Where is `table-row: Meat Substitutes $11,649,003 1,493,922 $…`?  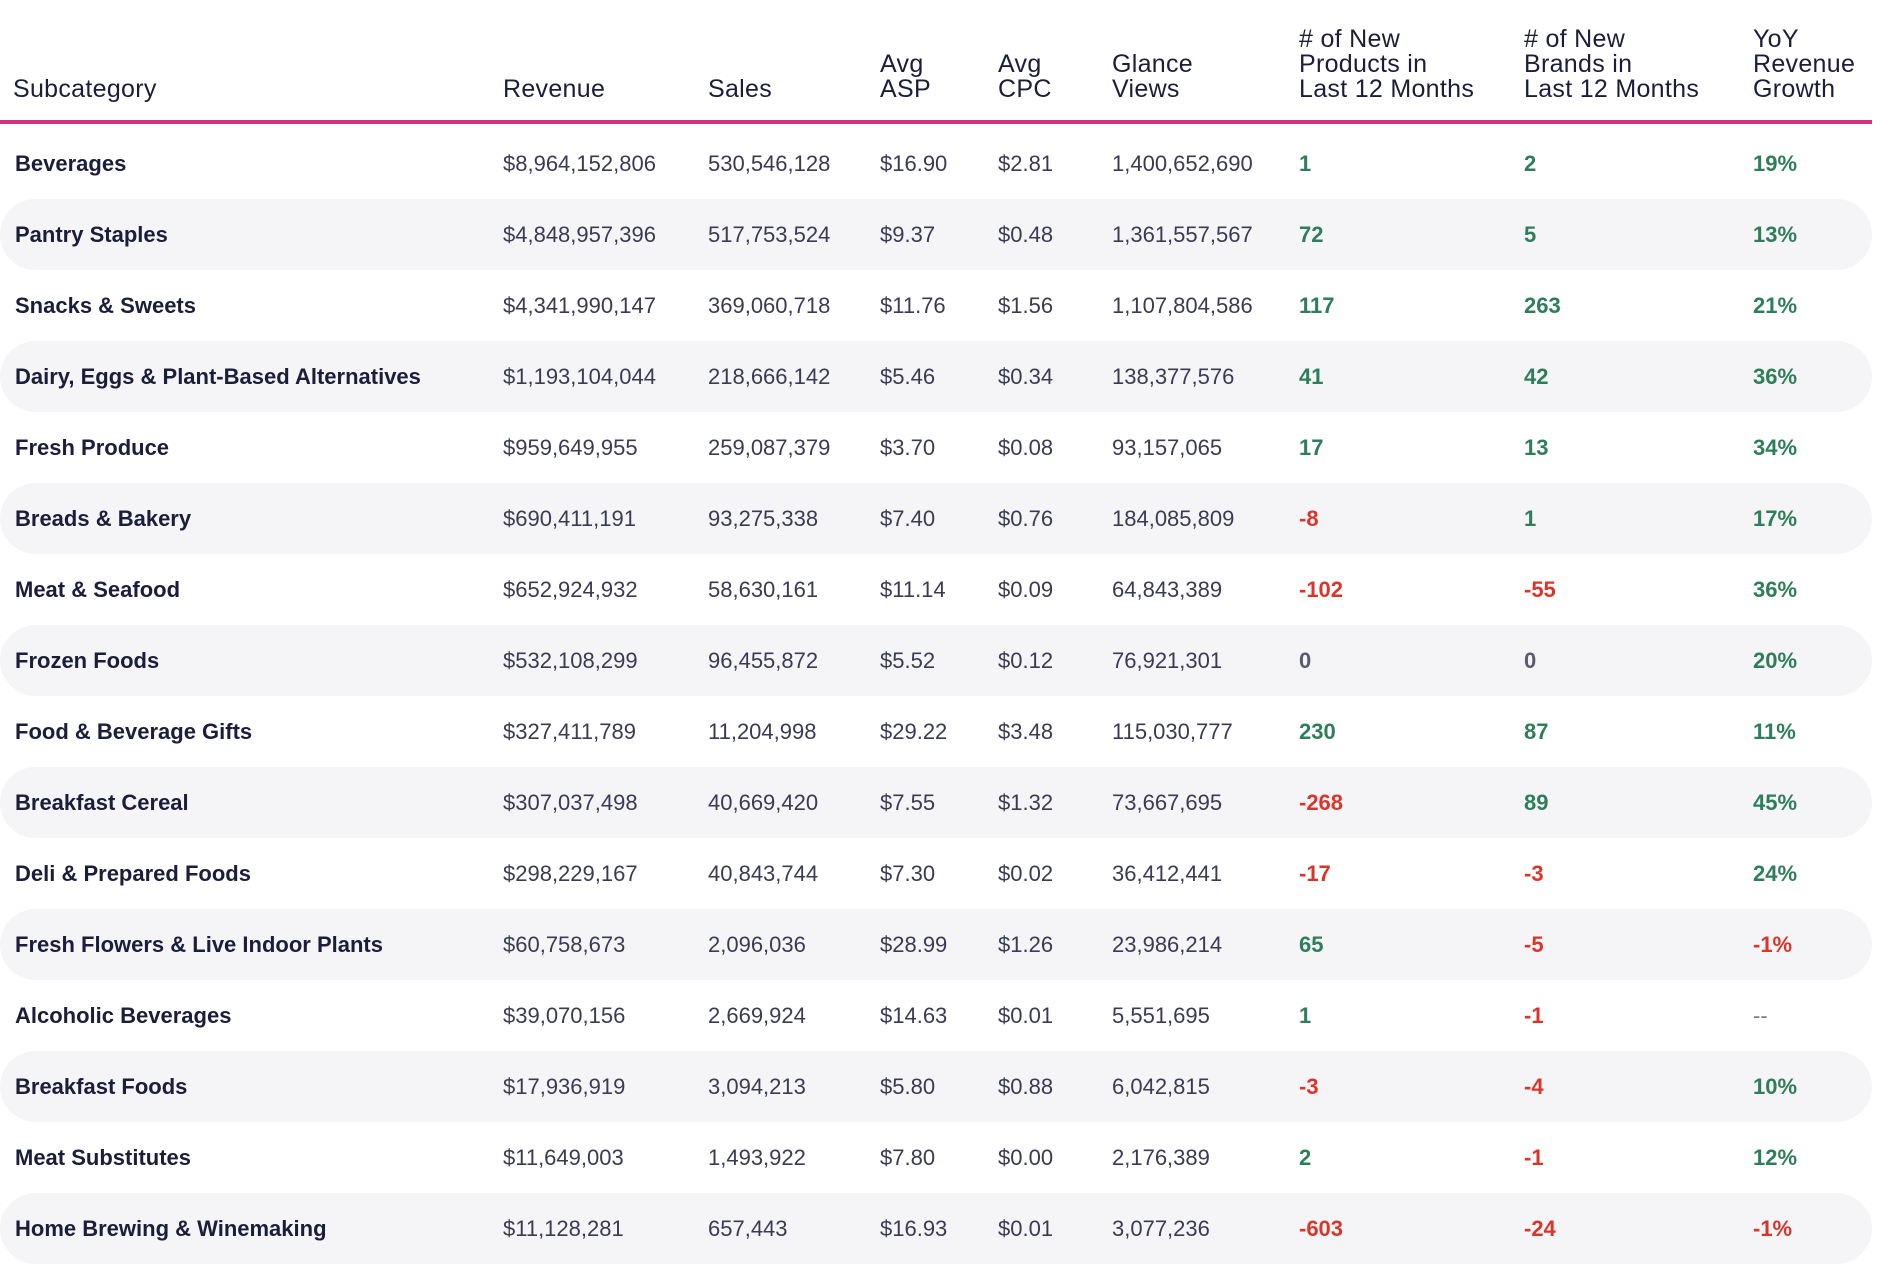
table-row: Meat Substitutes $11,649,003 1,493,922 $… is located at coordinates (936, 1157).